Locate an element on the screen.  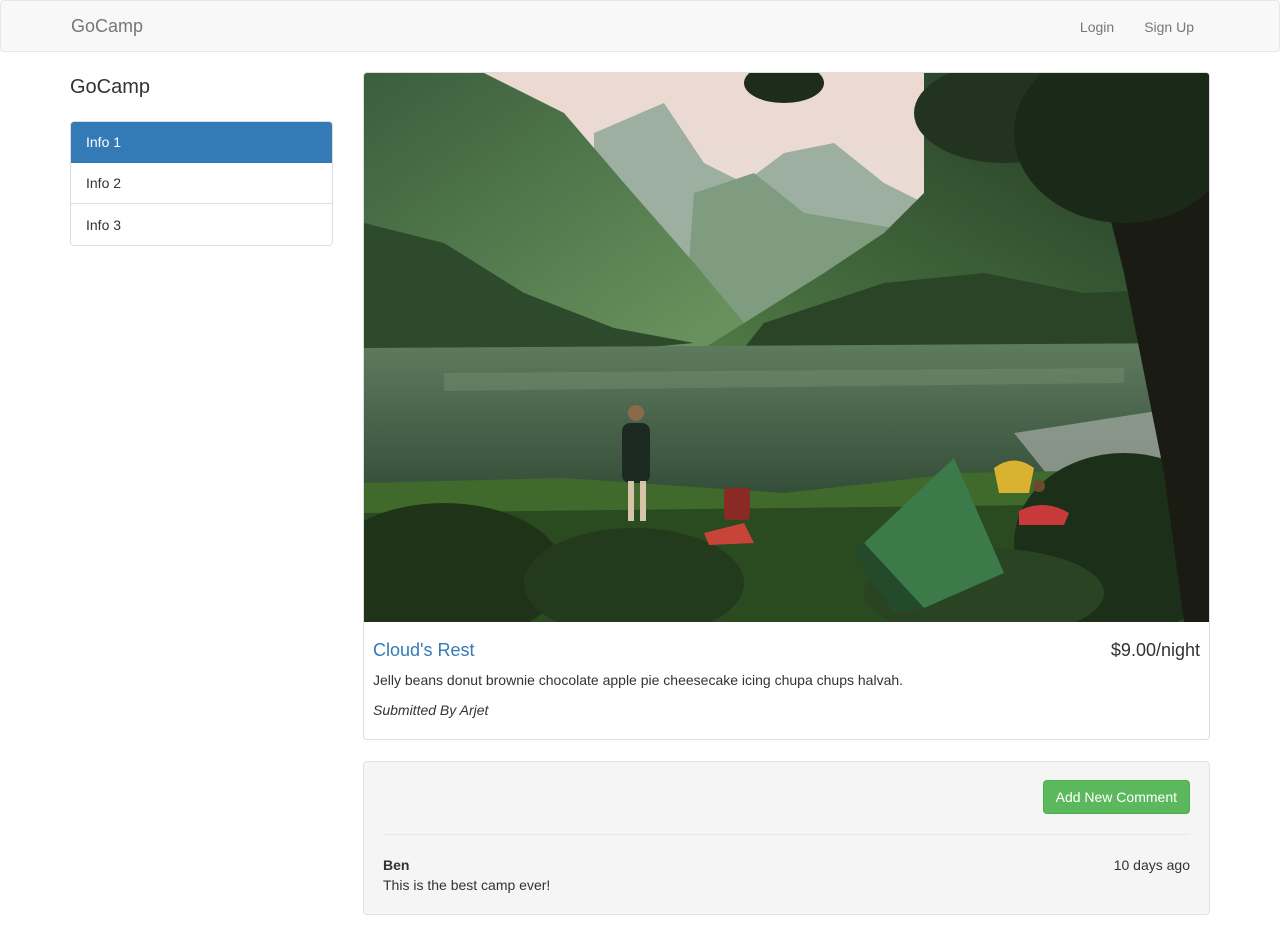
campground-name-link: Cloud's Rest is located at coordinates (423, 650).